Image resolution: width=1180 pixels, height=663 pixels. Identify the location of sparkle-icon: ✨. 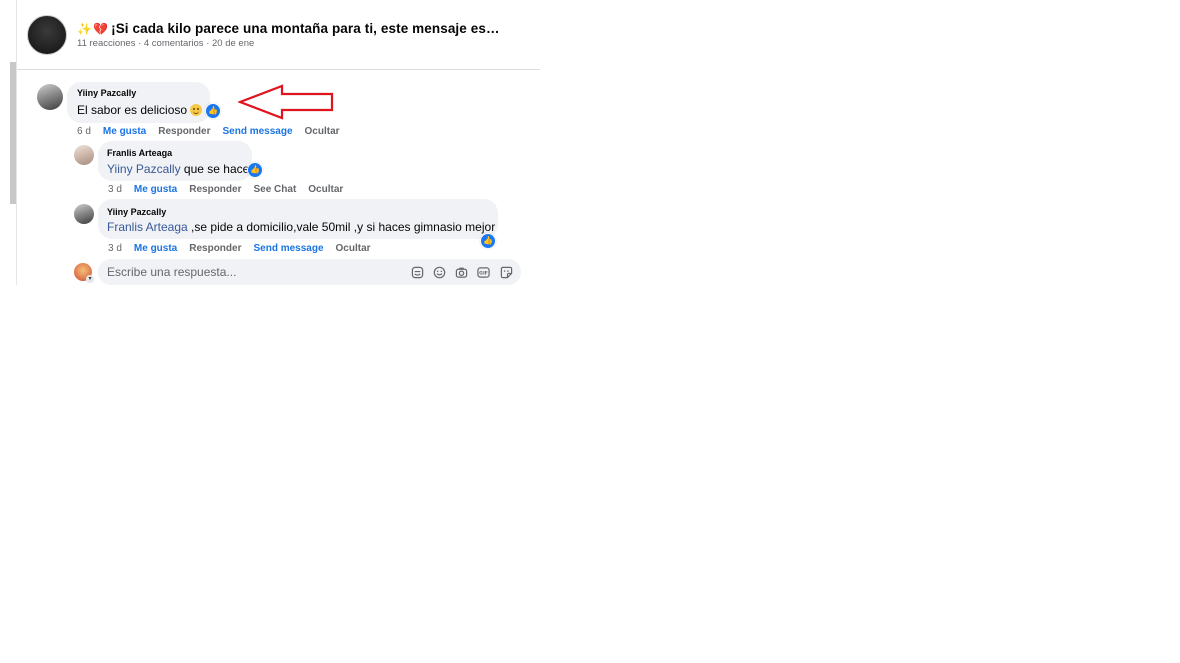
(85, 29).